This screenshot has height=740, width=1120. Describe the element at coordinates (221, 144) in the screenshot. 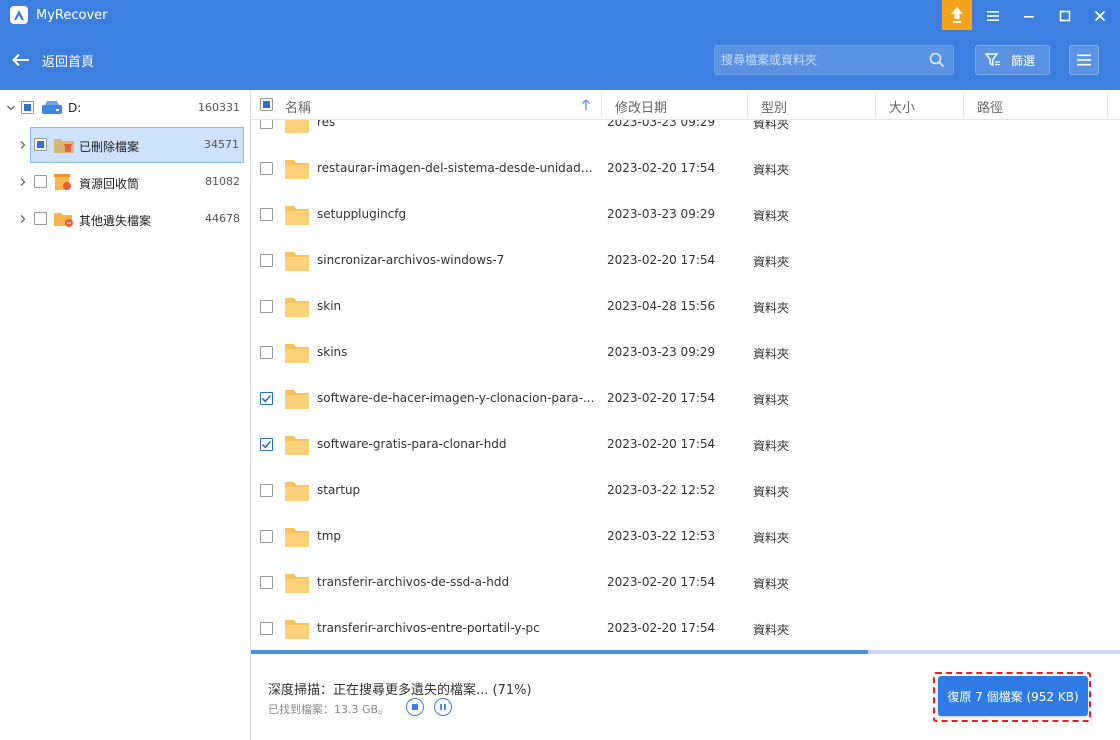

I see `tree-count-deleted-files: 34571` at that location.